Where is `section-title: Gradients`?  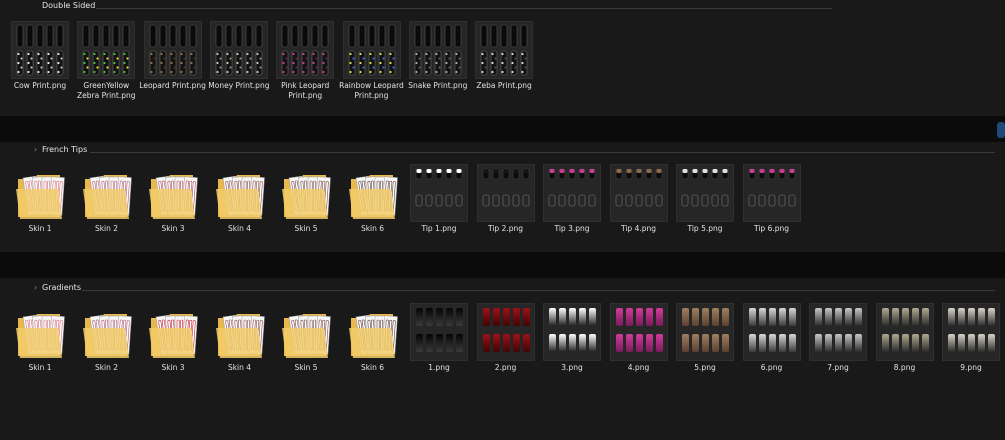
section-title: Gradients is located at coordinates (61, 287).